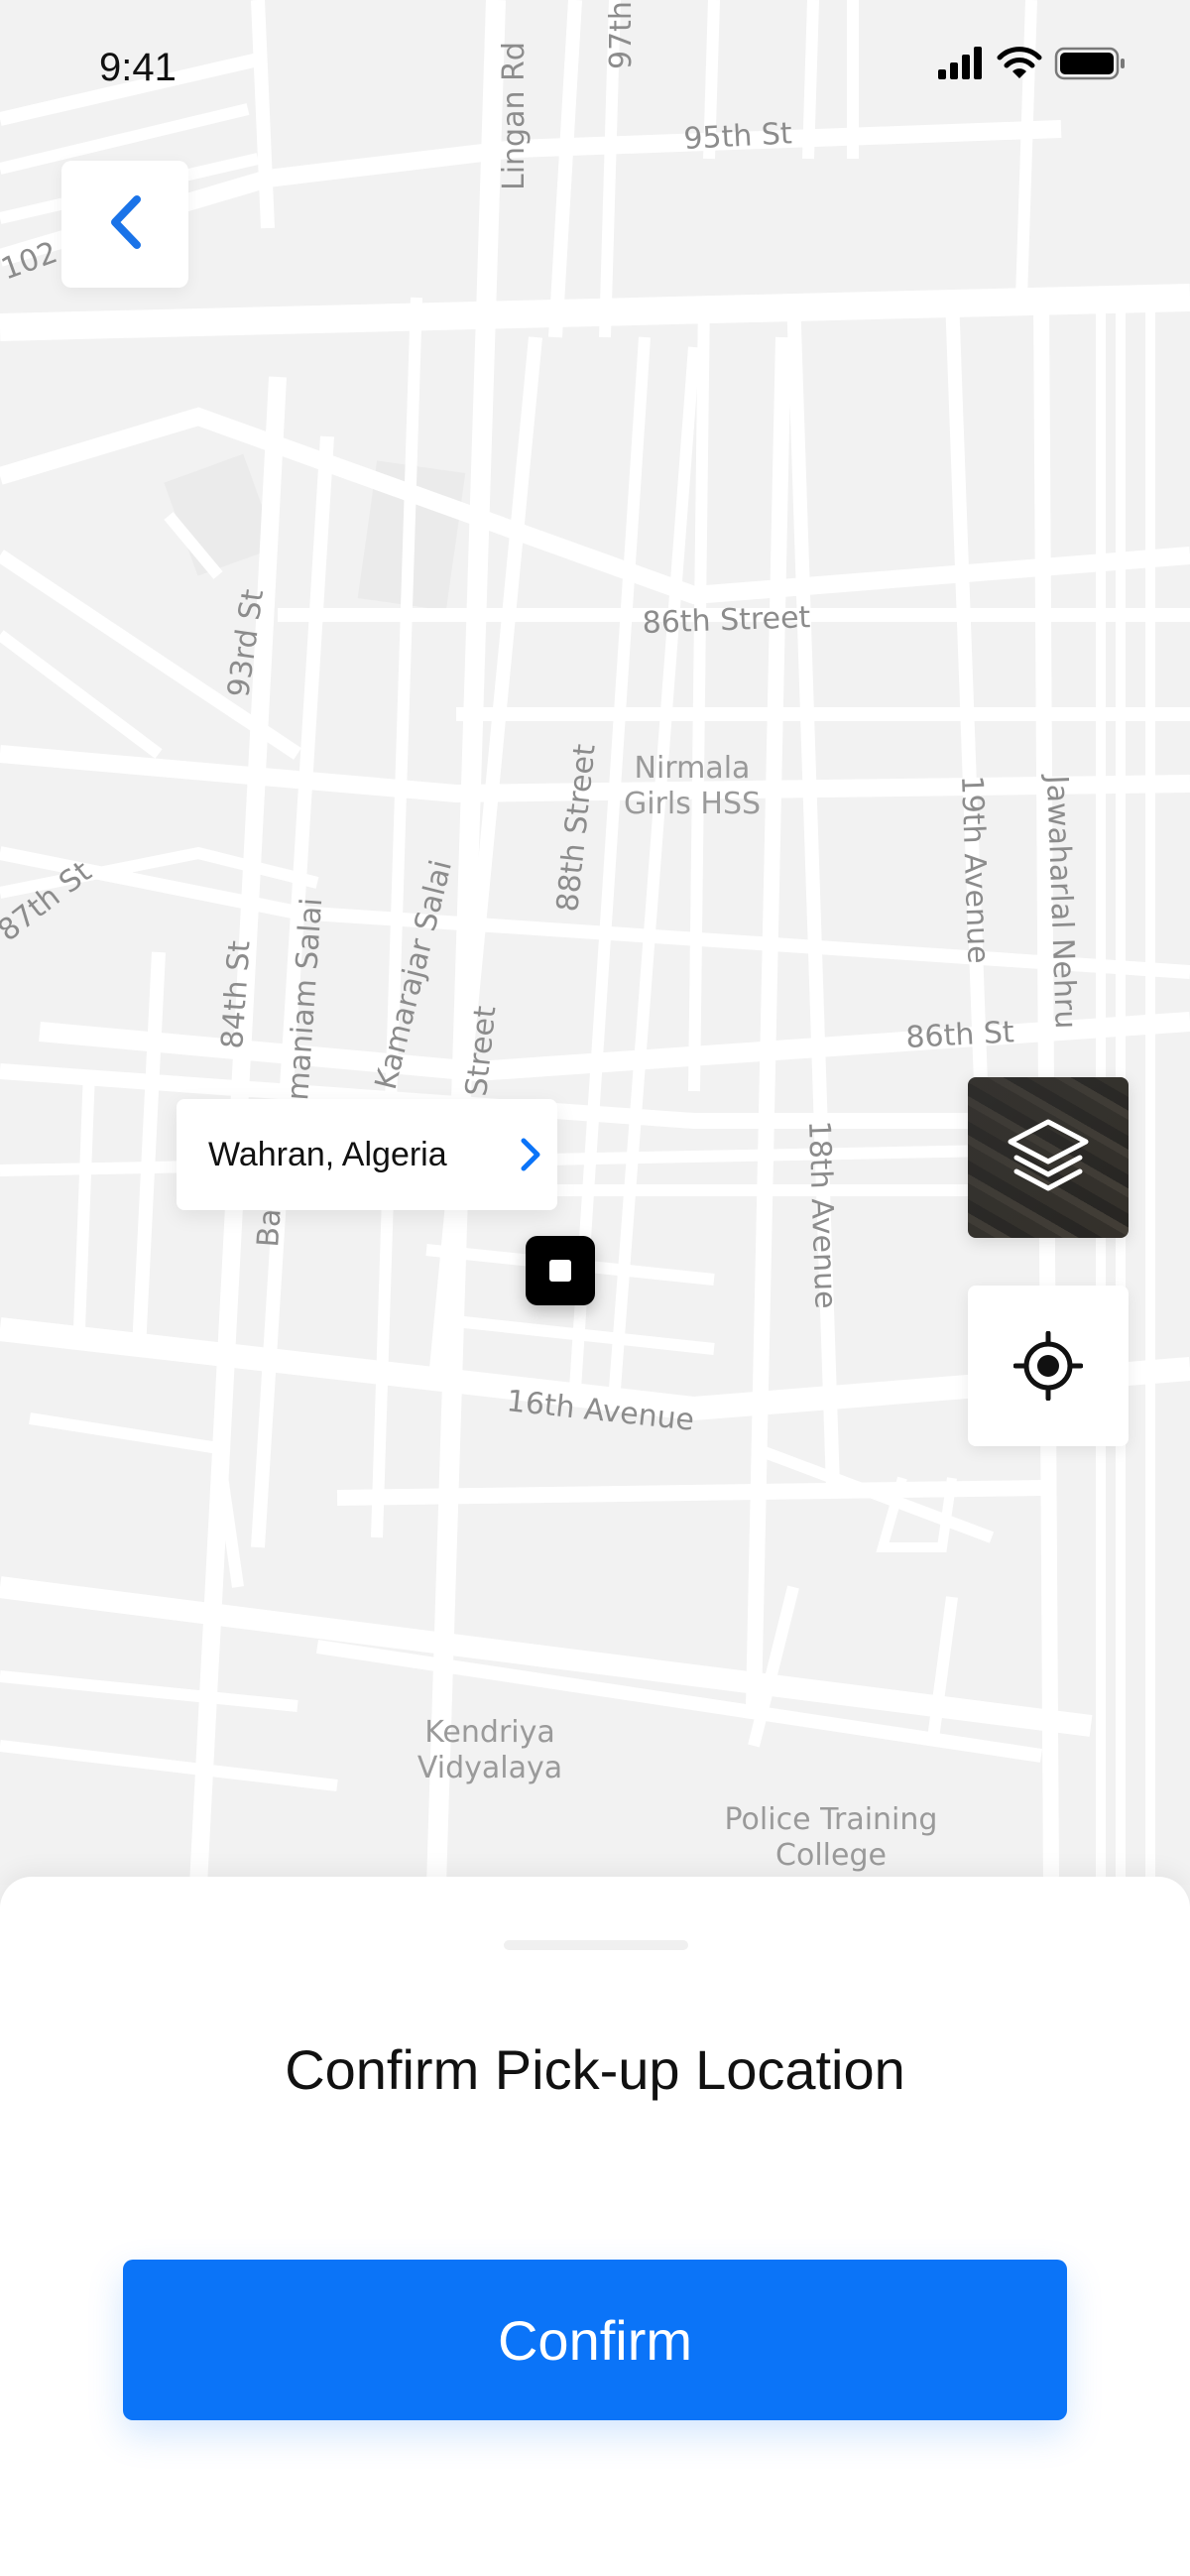  What do you see at coordinates (822, 1214) in the screenshot?
I see `road-label-18th-avenue: 18th Avenue` at bounding box center [822, 1214].